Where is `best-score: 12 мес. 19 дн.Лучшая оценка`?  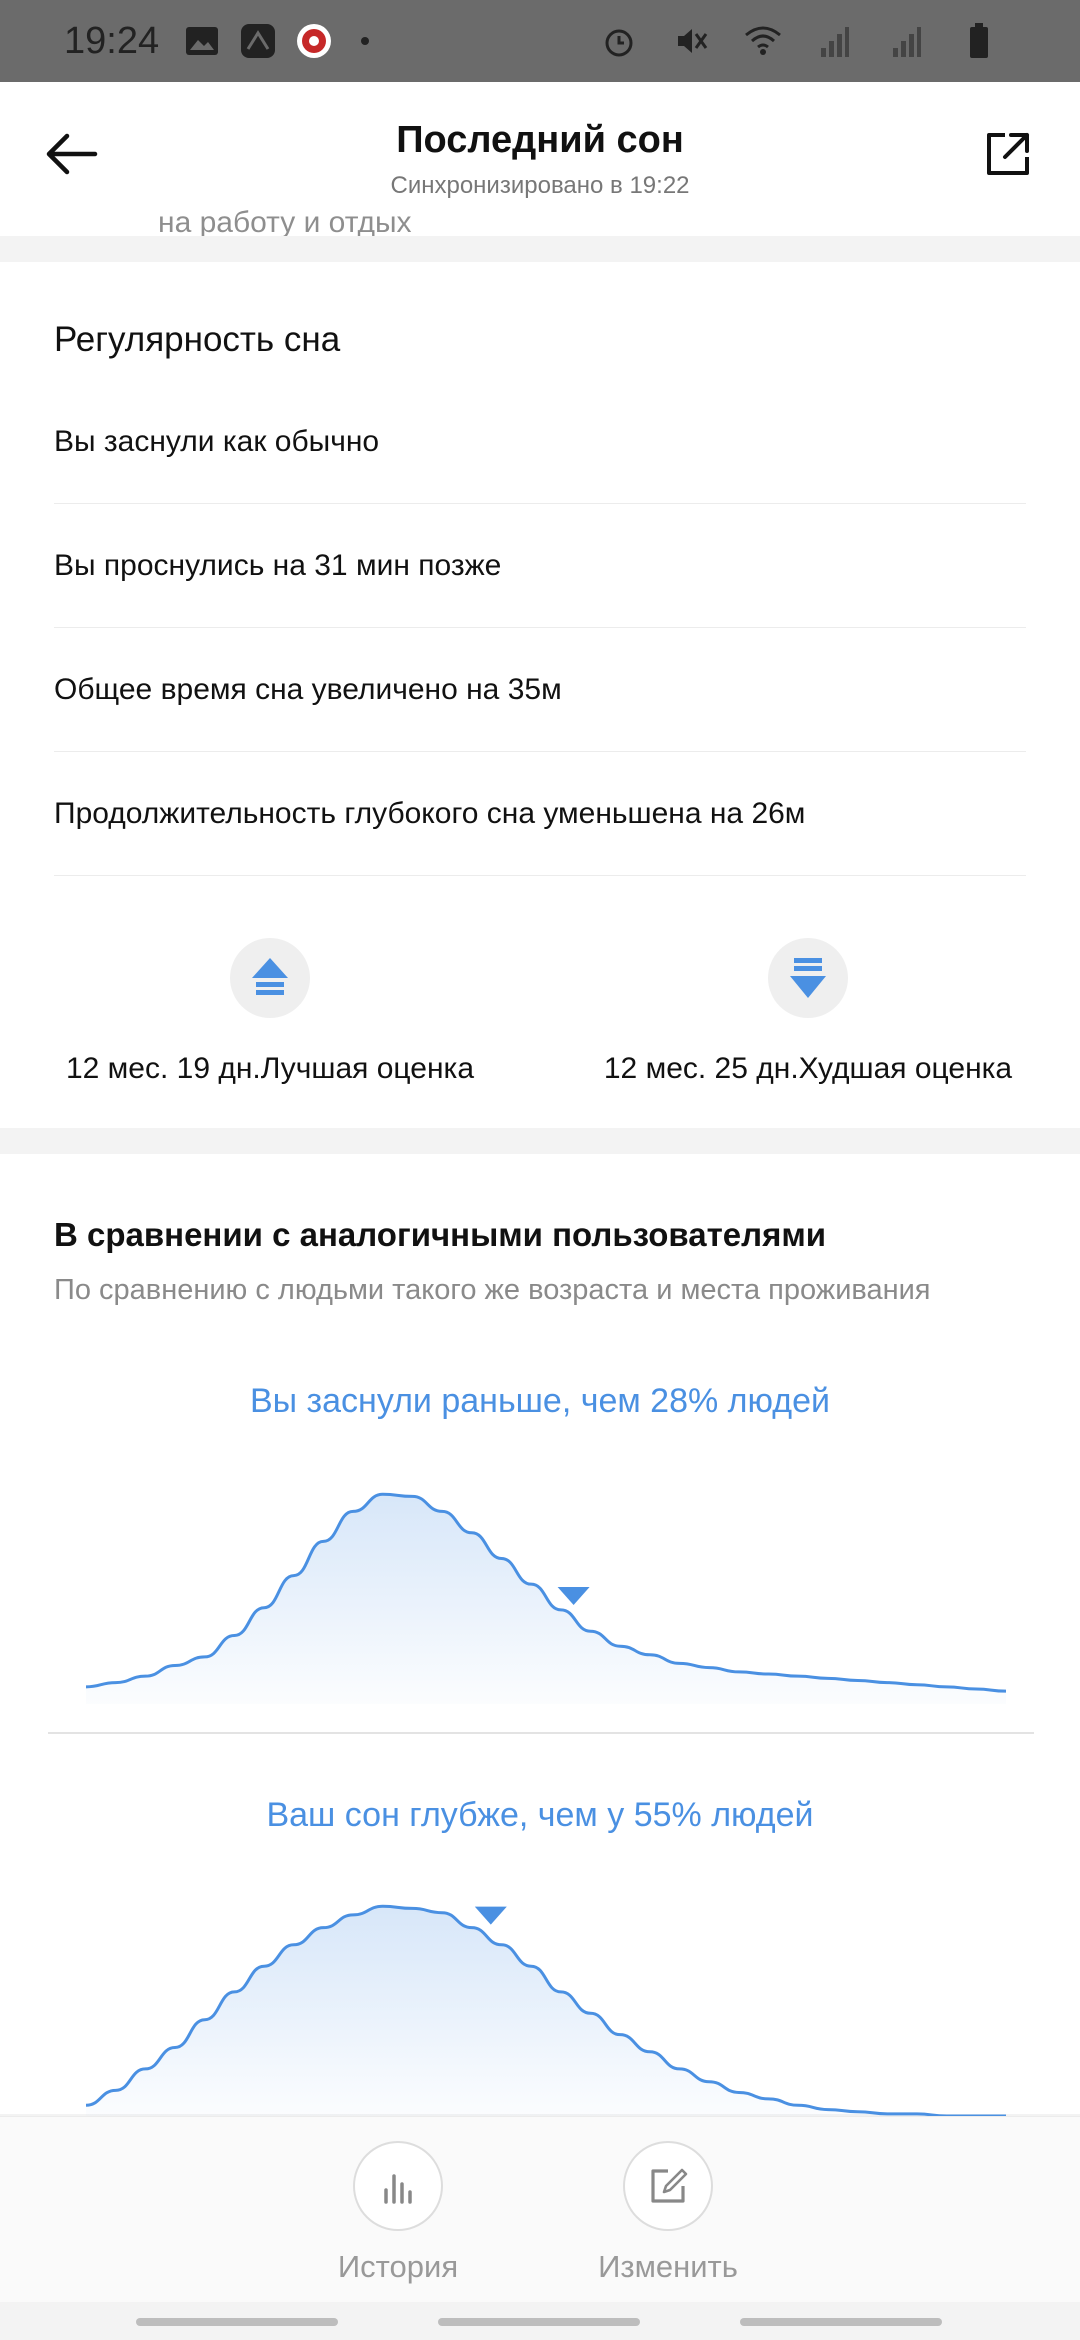
best-score: 12 мес. 19 дн.Лучшая оценка is located at coordinates (270, 1012).